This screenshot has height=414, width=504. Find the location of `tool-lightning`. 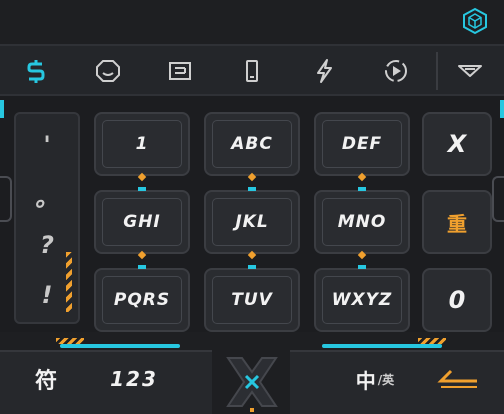

tool-lightning is located at coordinates (324, 71).